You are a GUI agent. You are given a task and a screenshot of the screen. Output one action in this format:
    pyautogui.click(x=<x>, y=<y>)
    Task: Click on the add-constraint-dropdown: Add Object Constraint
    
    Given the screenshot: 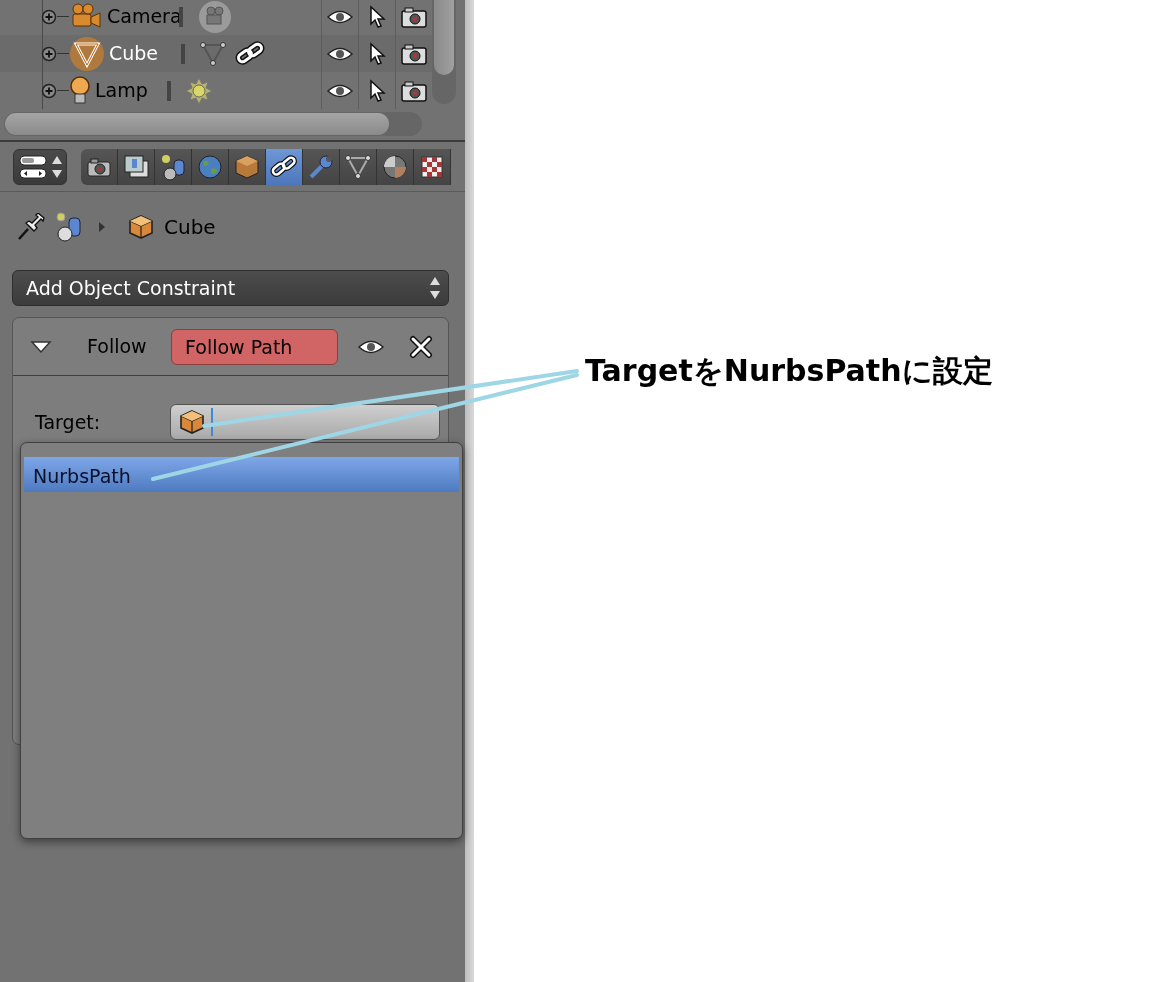 What is the action you would take?
    pyautogui.click(x=230, y=288)
    